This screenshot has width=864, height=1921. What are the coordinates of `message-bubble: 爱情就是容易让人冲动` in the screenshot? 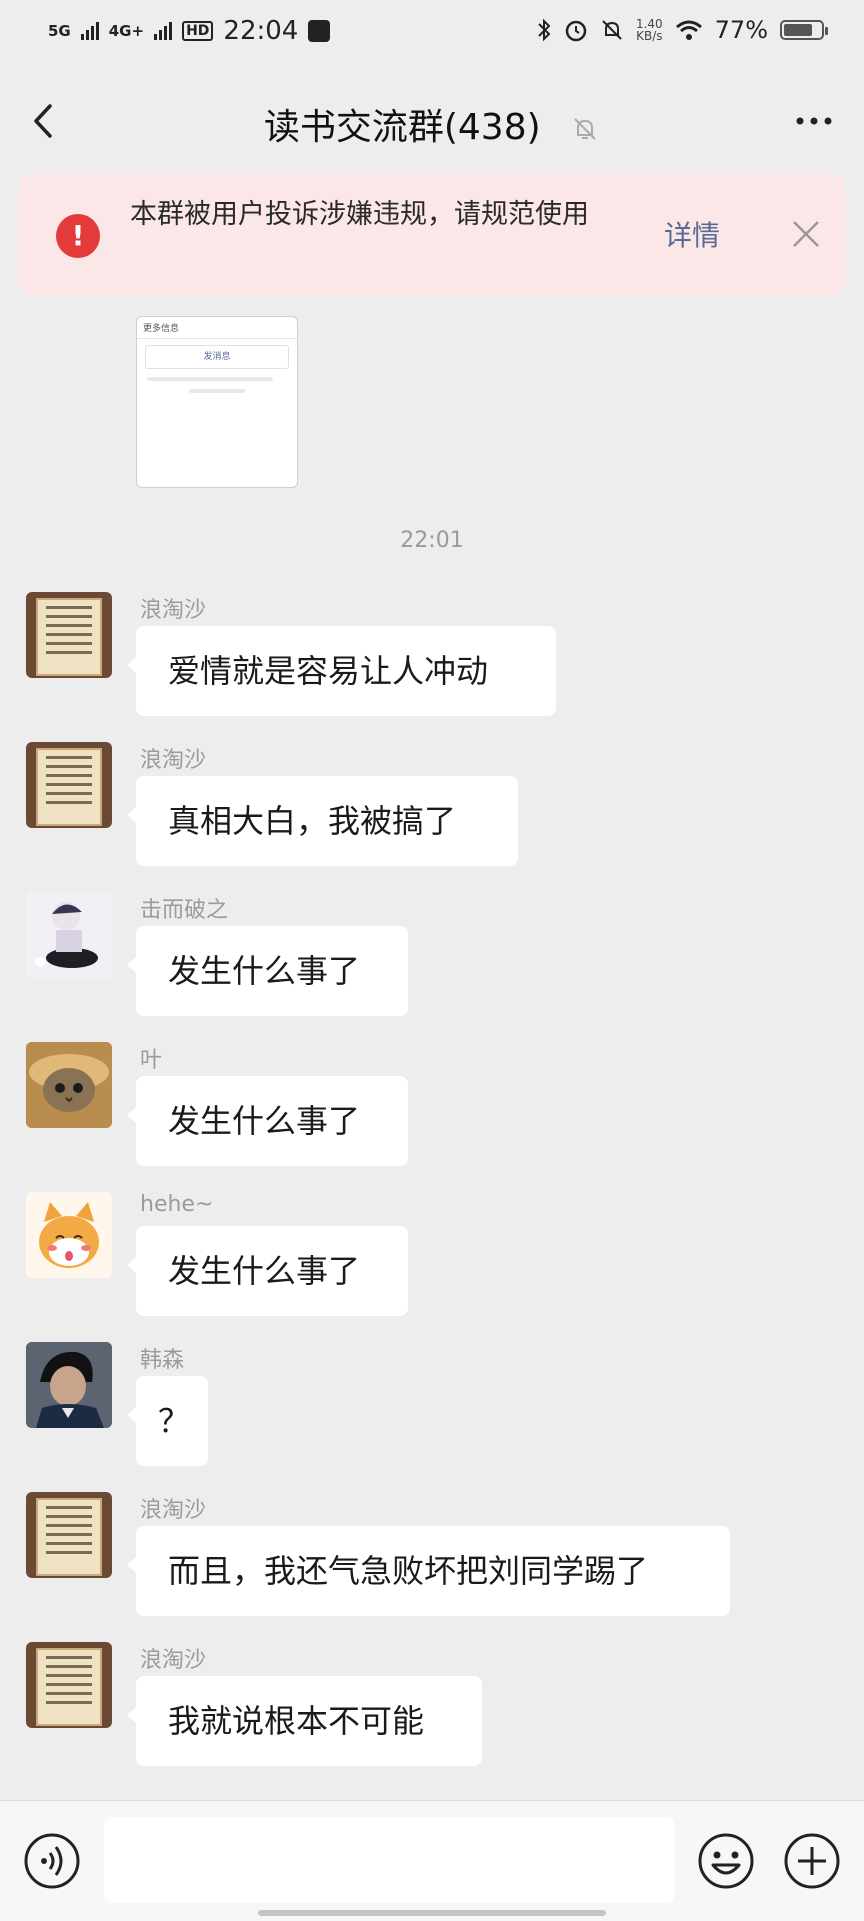 It's located at (341, 671).